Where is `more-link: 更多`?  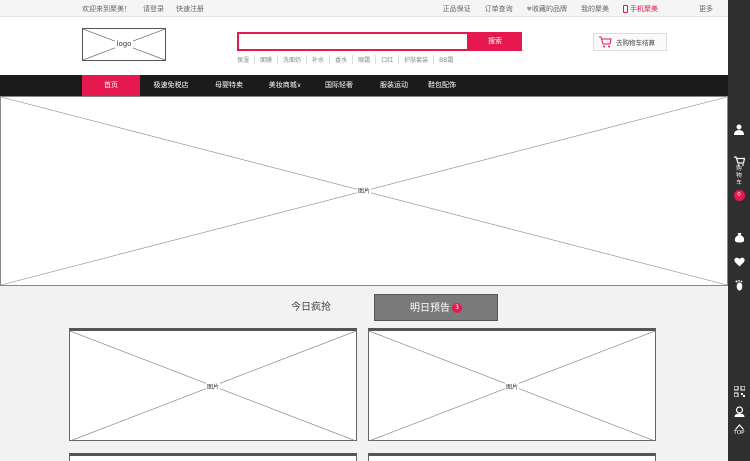 more-link: 更多 is located at coordinates (706, 9).